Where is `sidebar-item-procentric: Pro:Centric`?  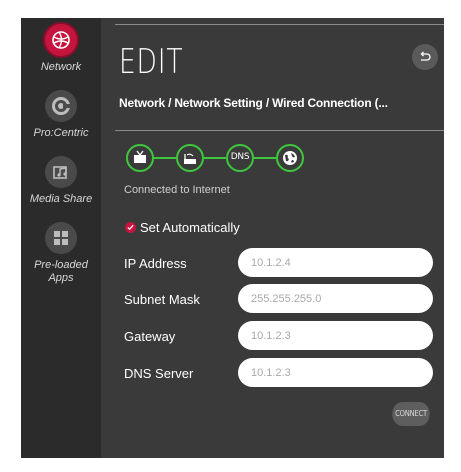
sidebar-item-procentric: Pro:Centric is located at coordinates (61, 115).